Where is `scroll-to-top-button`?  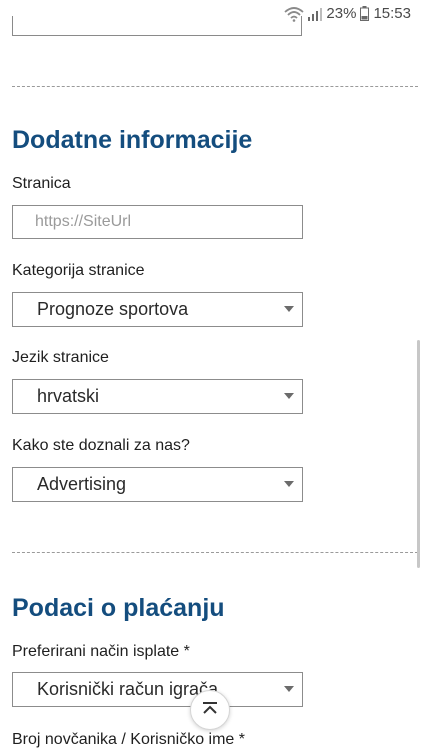
scroll-to-top-button is located at coordinates (210, 710).